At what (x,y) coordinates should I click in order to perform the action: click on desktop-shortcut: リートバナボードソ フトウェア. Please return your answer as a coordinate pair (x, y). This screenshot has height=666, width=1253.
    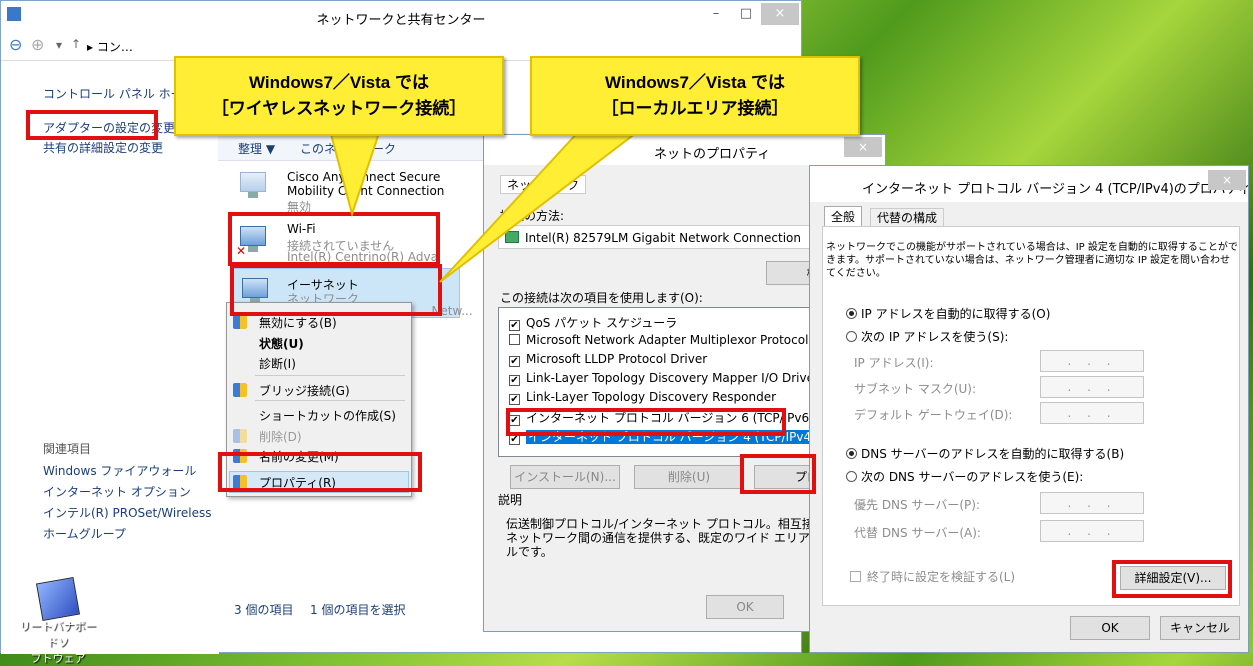
    Looking at the image, I should click on (58, 620).